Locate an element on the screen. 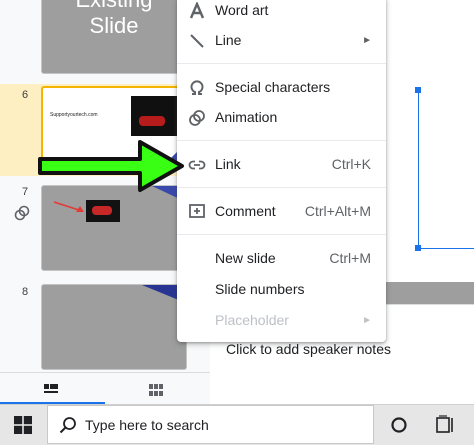 The width and height of the screenshot is (474, 445). list-view-icon is located at coordinates (51, 389).